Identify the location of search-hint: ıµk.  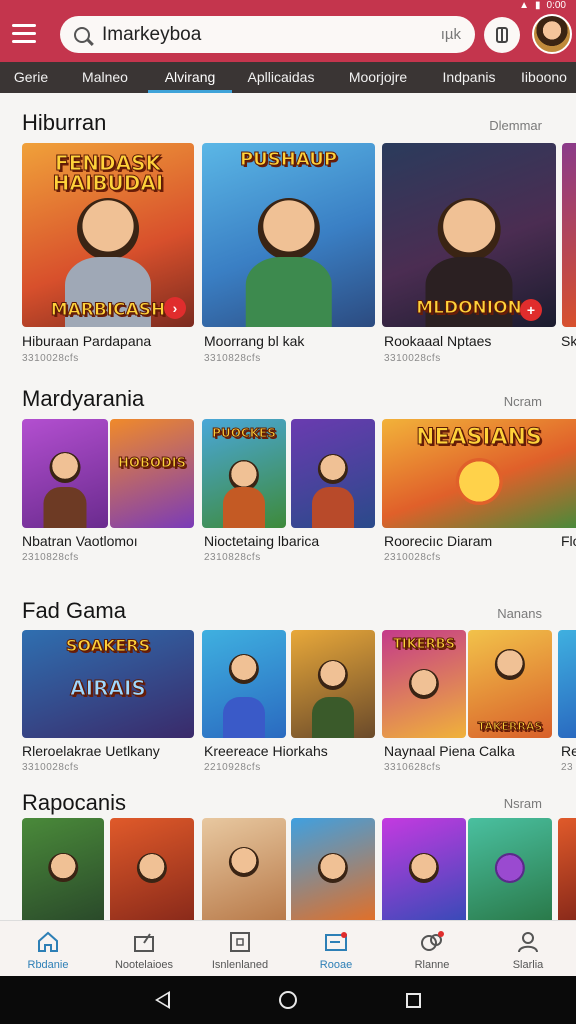
(450, 34).